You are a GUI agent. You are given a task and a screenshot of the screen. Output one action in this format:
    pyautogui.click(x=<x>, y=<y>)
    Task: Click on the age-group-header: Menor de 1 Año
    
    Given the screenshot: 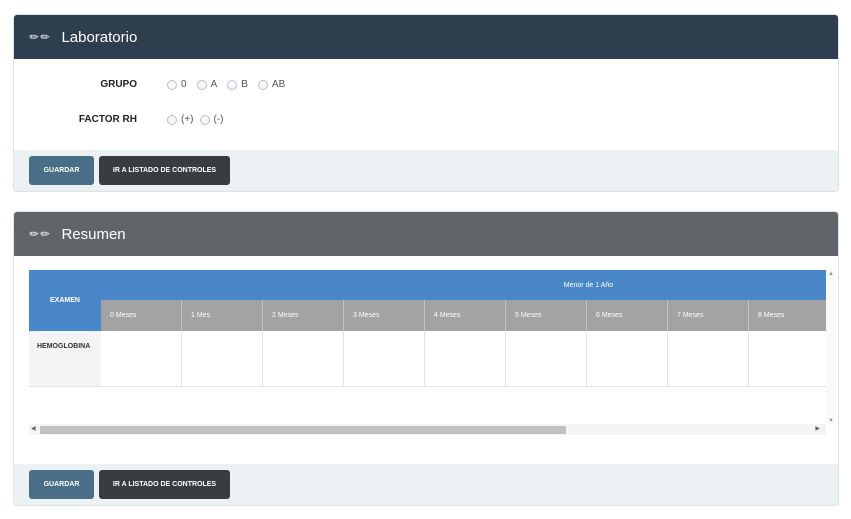 What is the action you would take?
    pyautogui.click(x=463, y=285)
    